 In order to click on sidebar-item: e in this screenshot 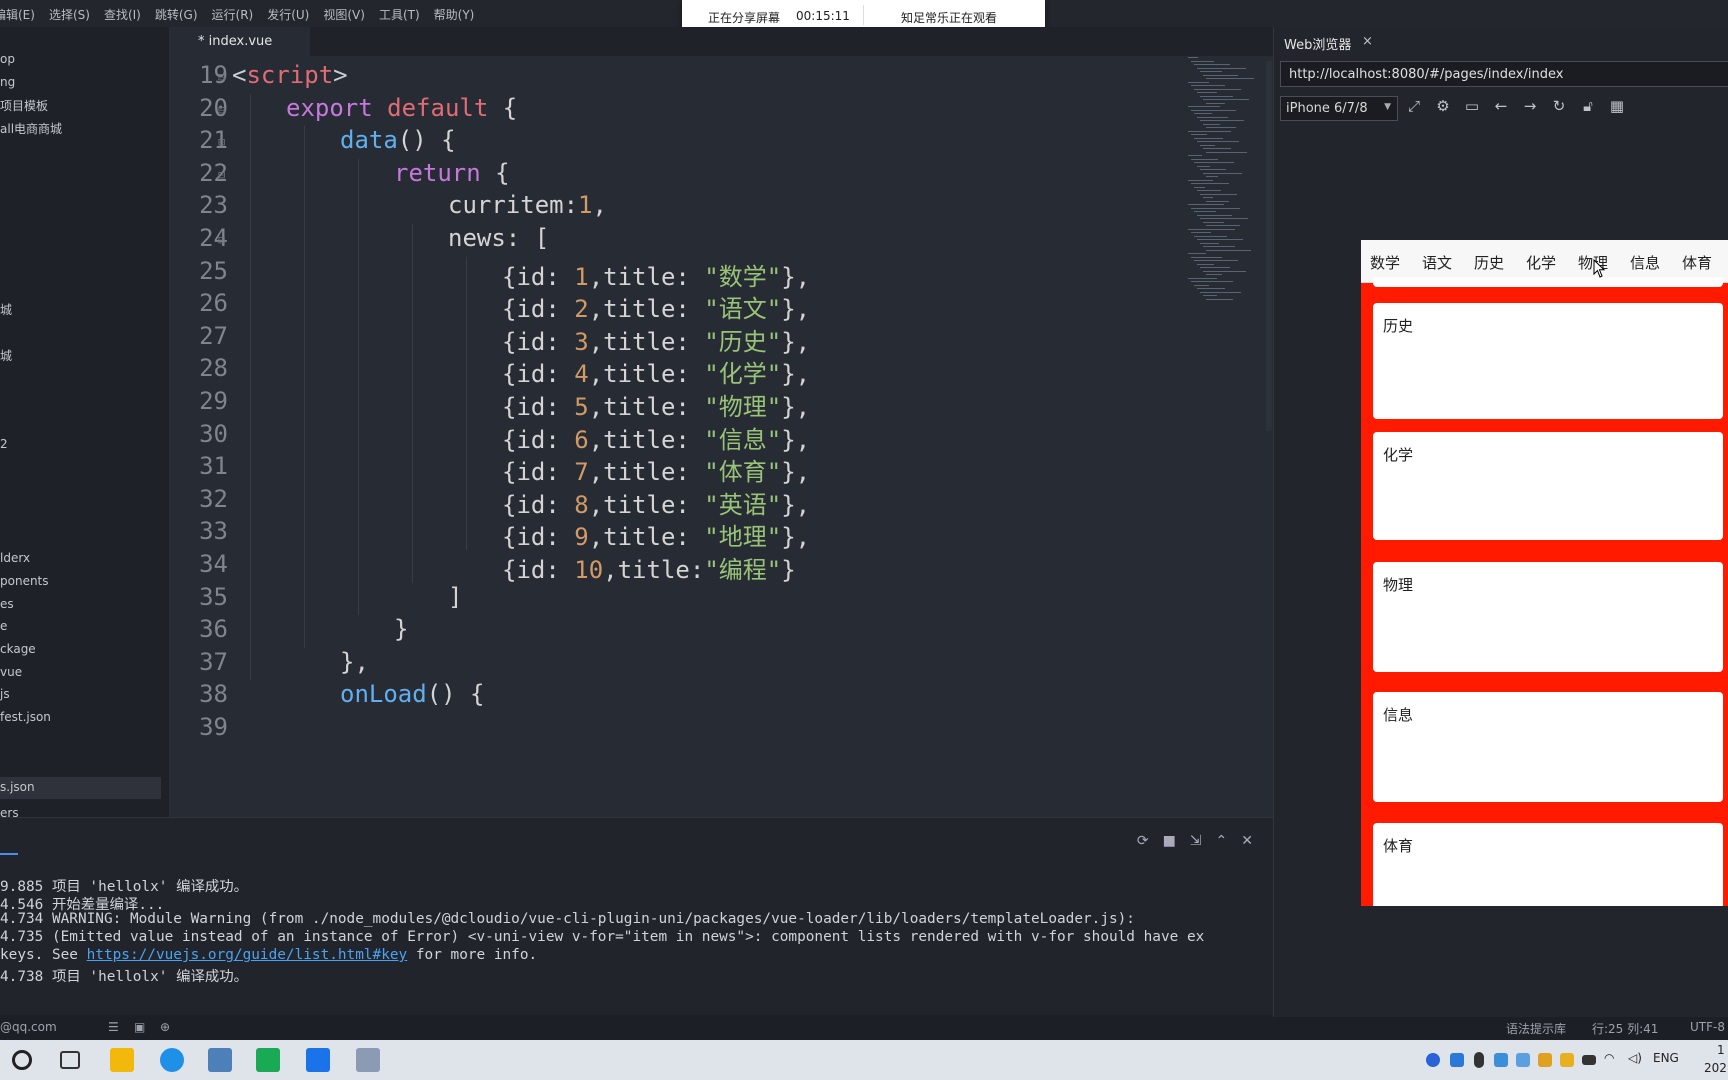, I will do `click(3, 626)`.